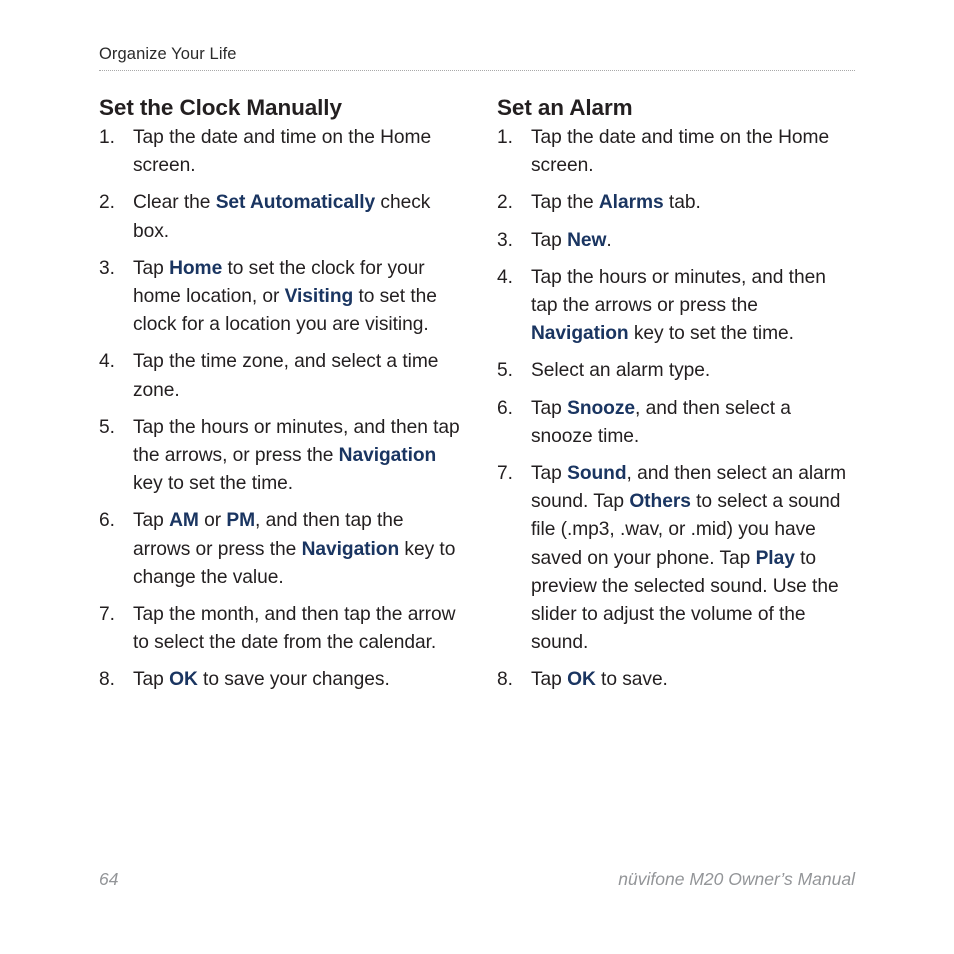 This screenshot has width=954, height=954. What do you see at coordinates (609, 240) in the screenshot?
I see `step-text-run: .` at bounding box center [609, 240].